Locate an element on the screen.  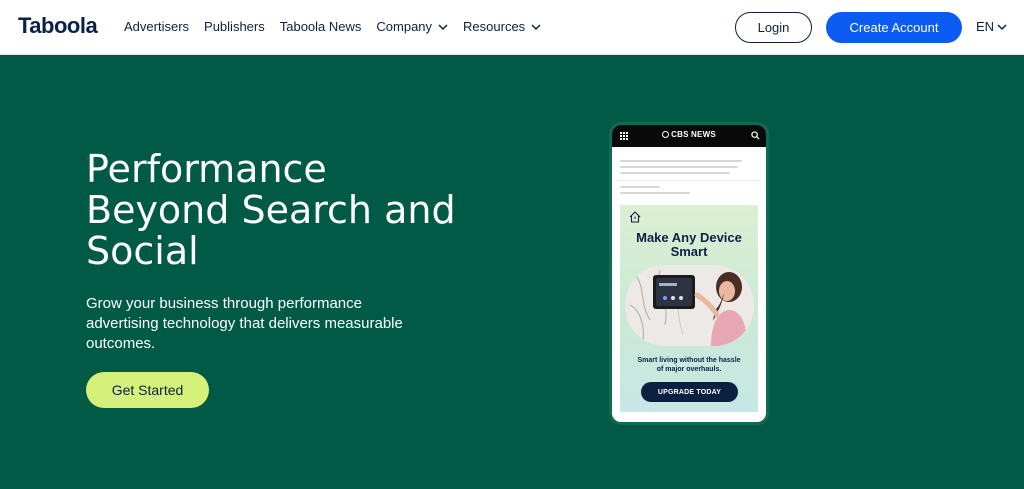
menu-item-publishers: Publishers is located at coordinates (234, 26).